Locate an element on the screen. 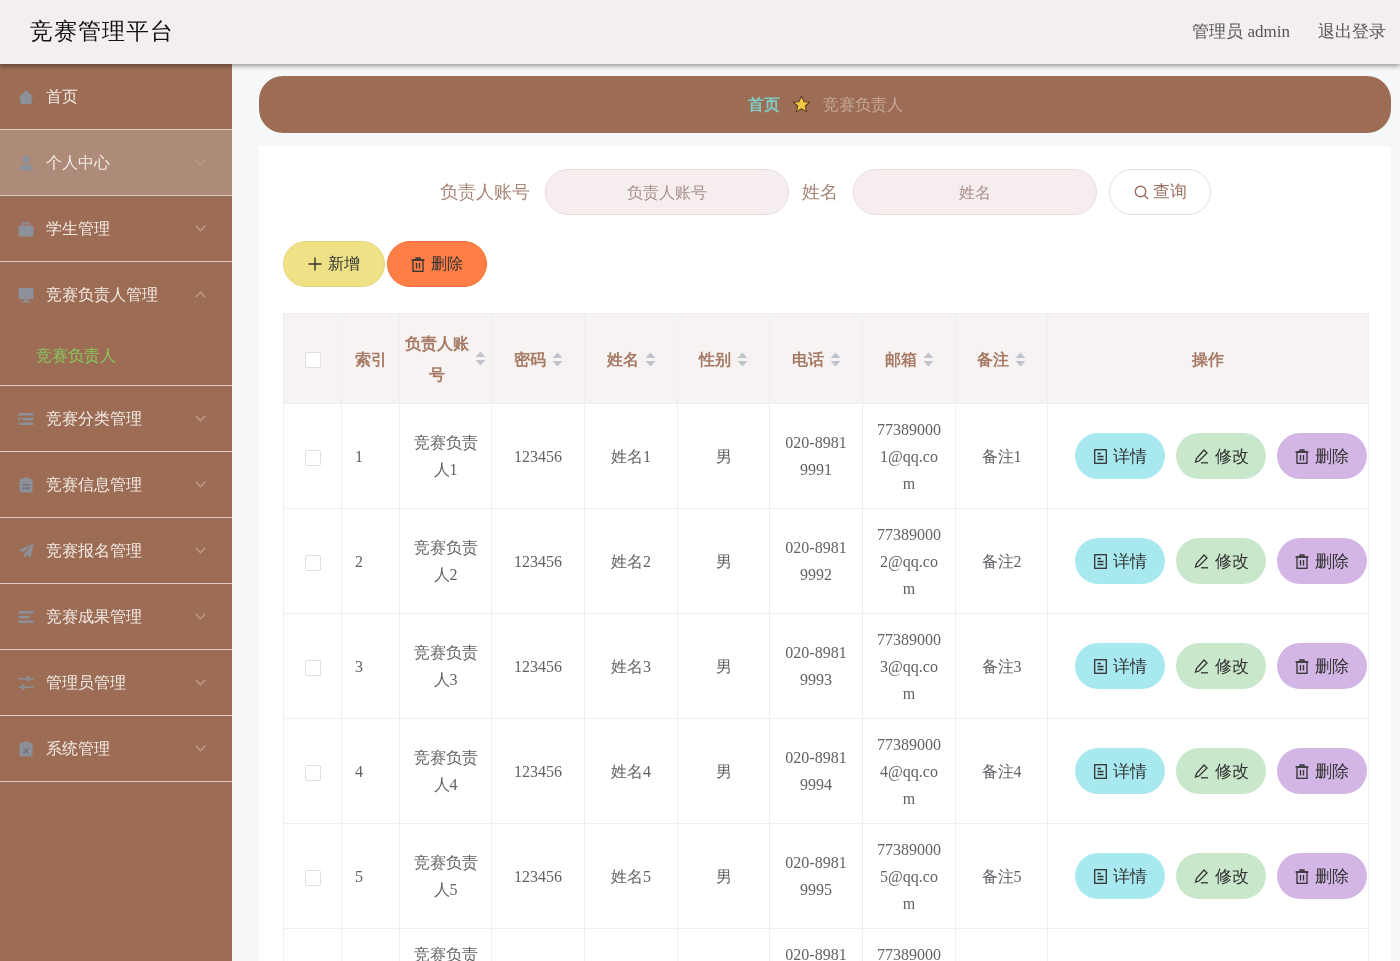 The image size is (1400, 961). search-field: 姓名 is located at coordinates (975, 192).